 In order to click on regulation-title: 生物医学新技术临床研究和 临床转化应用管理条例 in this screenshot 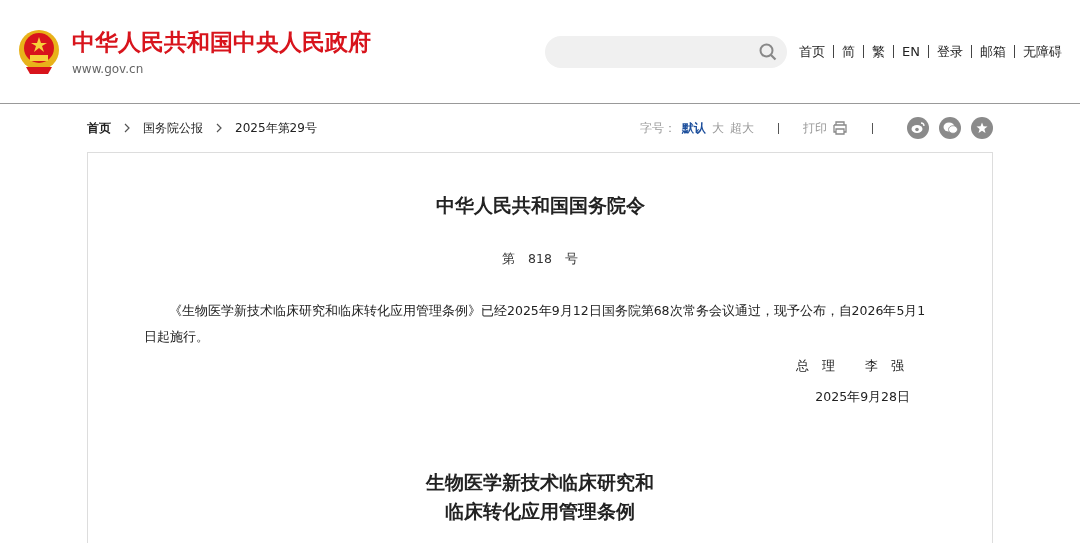, I will do `click(539, 497)`.